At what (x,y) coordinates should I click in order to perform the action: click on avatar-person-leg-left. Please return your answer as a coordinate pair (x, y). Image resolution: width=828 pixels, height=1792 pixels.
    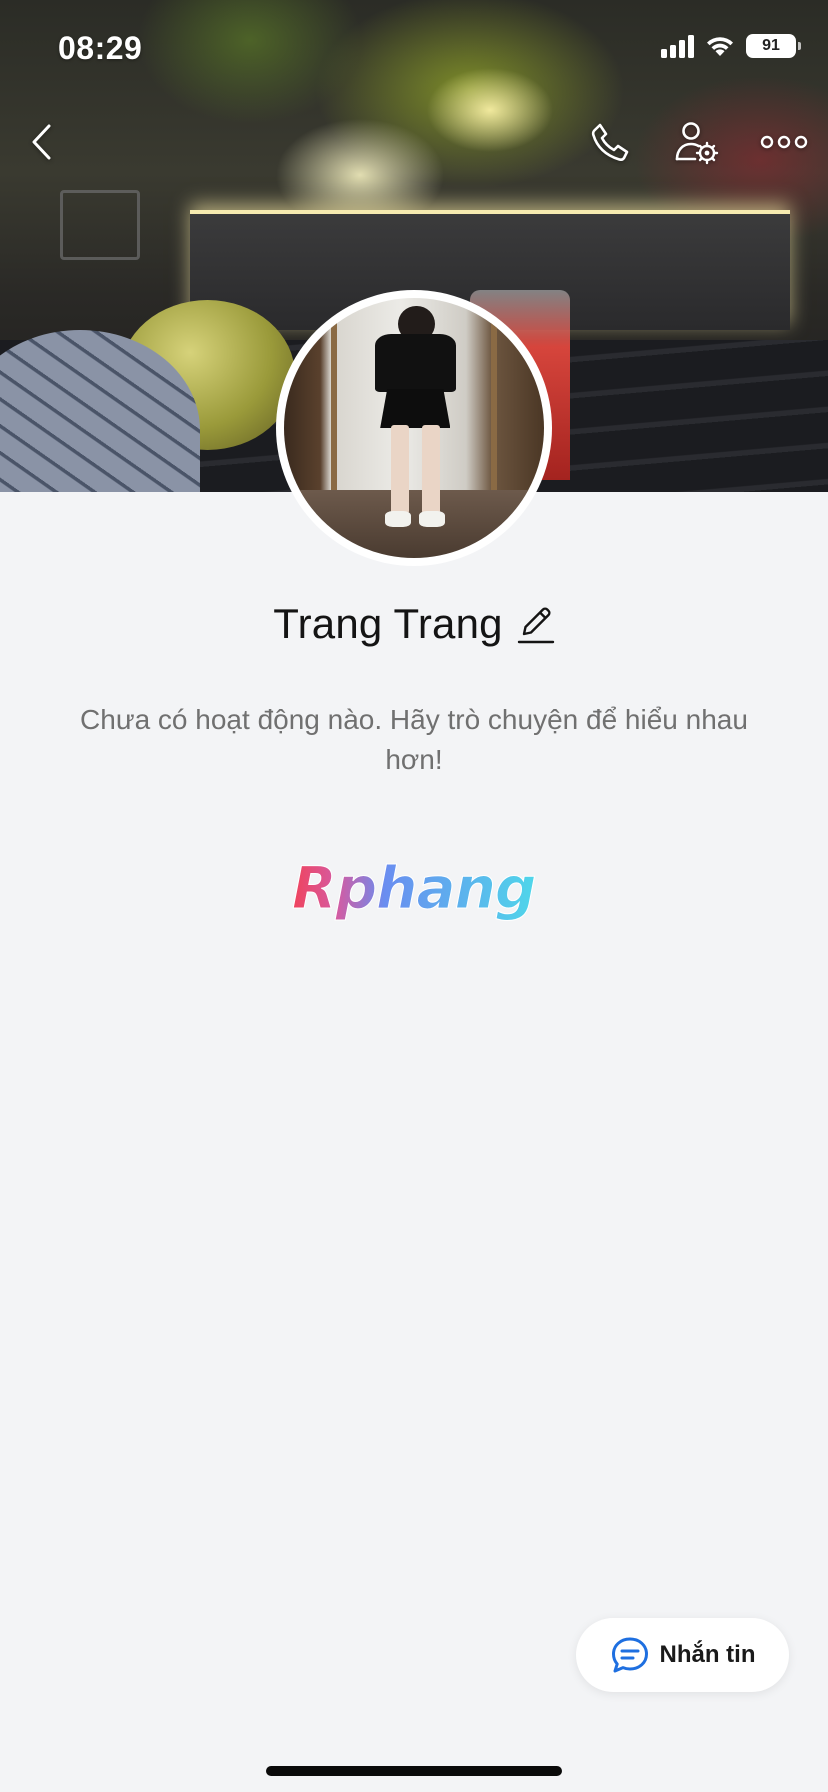
    Looking at the image, I should click on (399, 469).